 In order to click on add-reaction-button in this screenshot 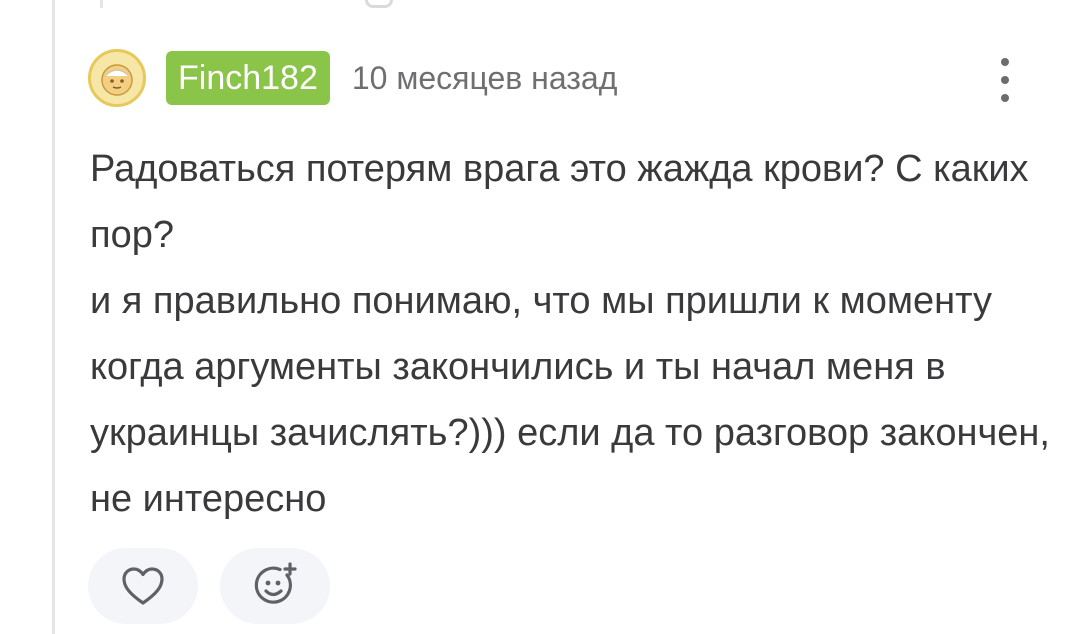, I will do `click(275, 586)`.